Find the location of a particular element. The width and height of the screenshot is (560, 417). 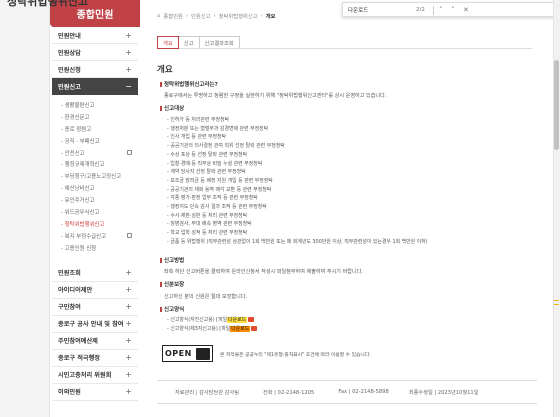

submenu-item: - 생활불편신고 is located at coordinates (99, 105).